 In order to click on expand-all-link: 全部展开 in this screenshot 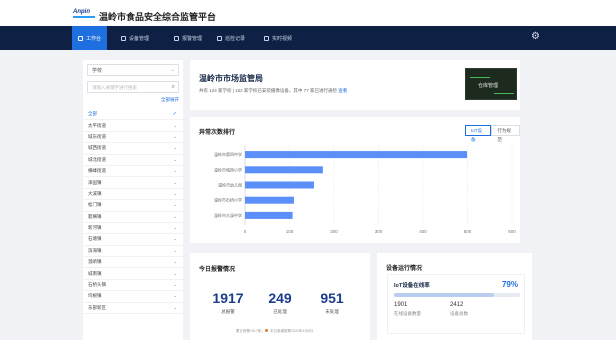, I will do `click(161, 100)`.